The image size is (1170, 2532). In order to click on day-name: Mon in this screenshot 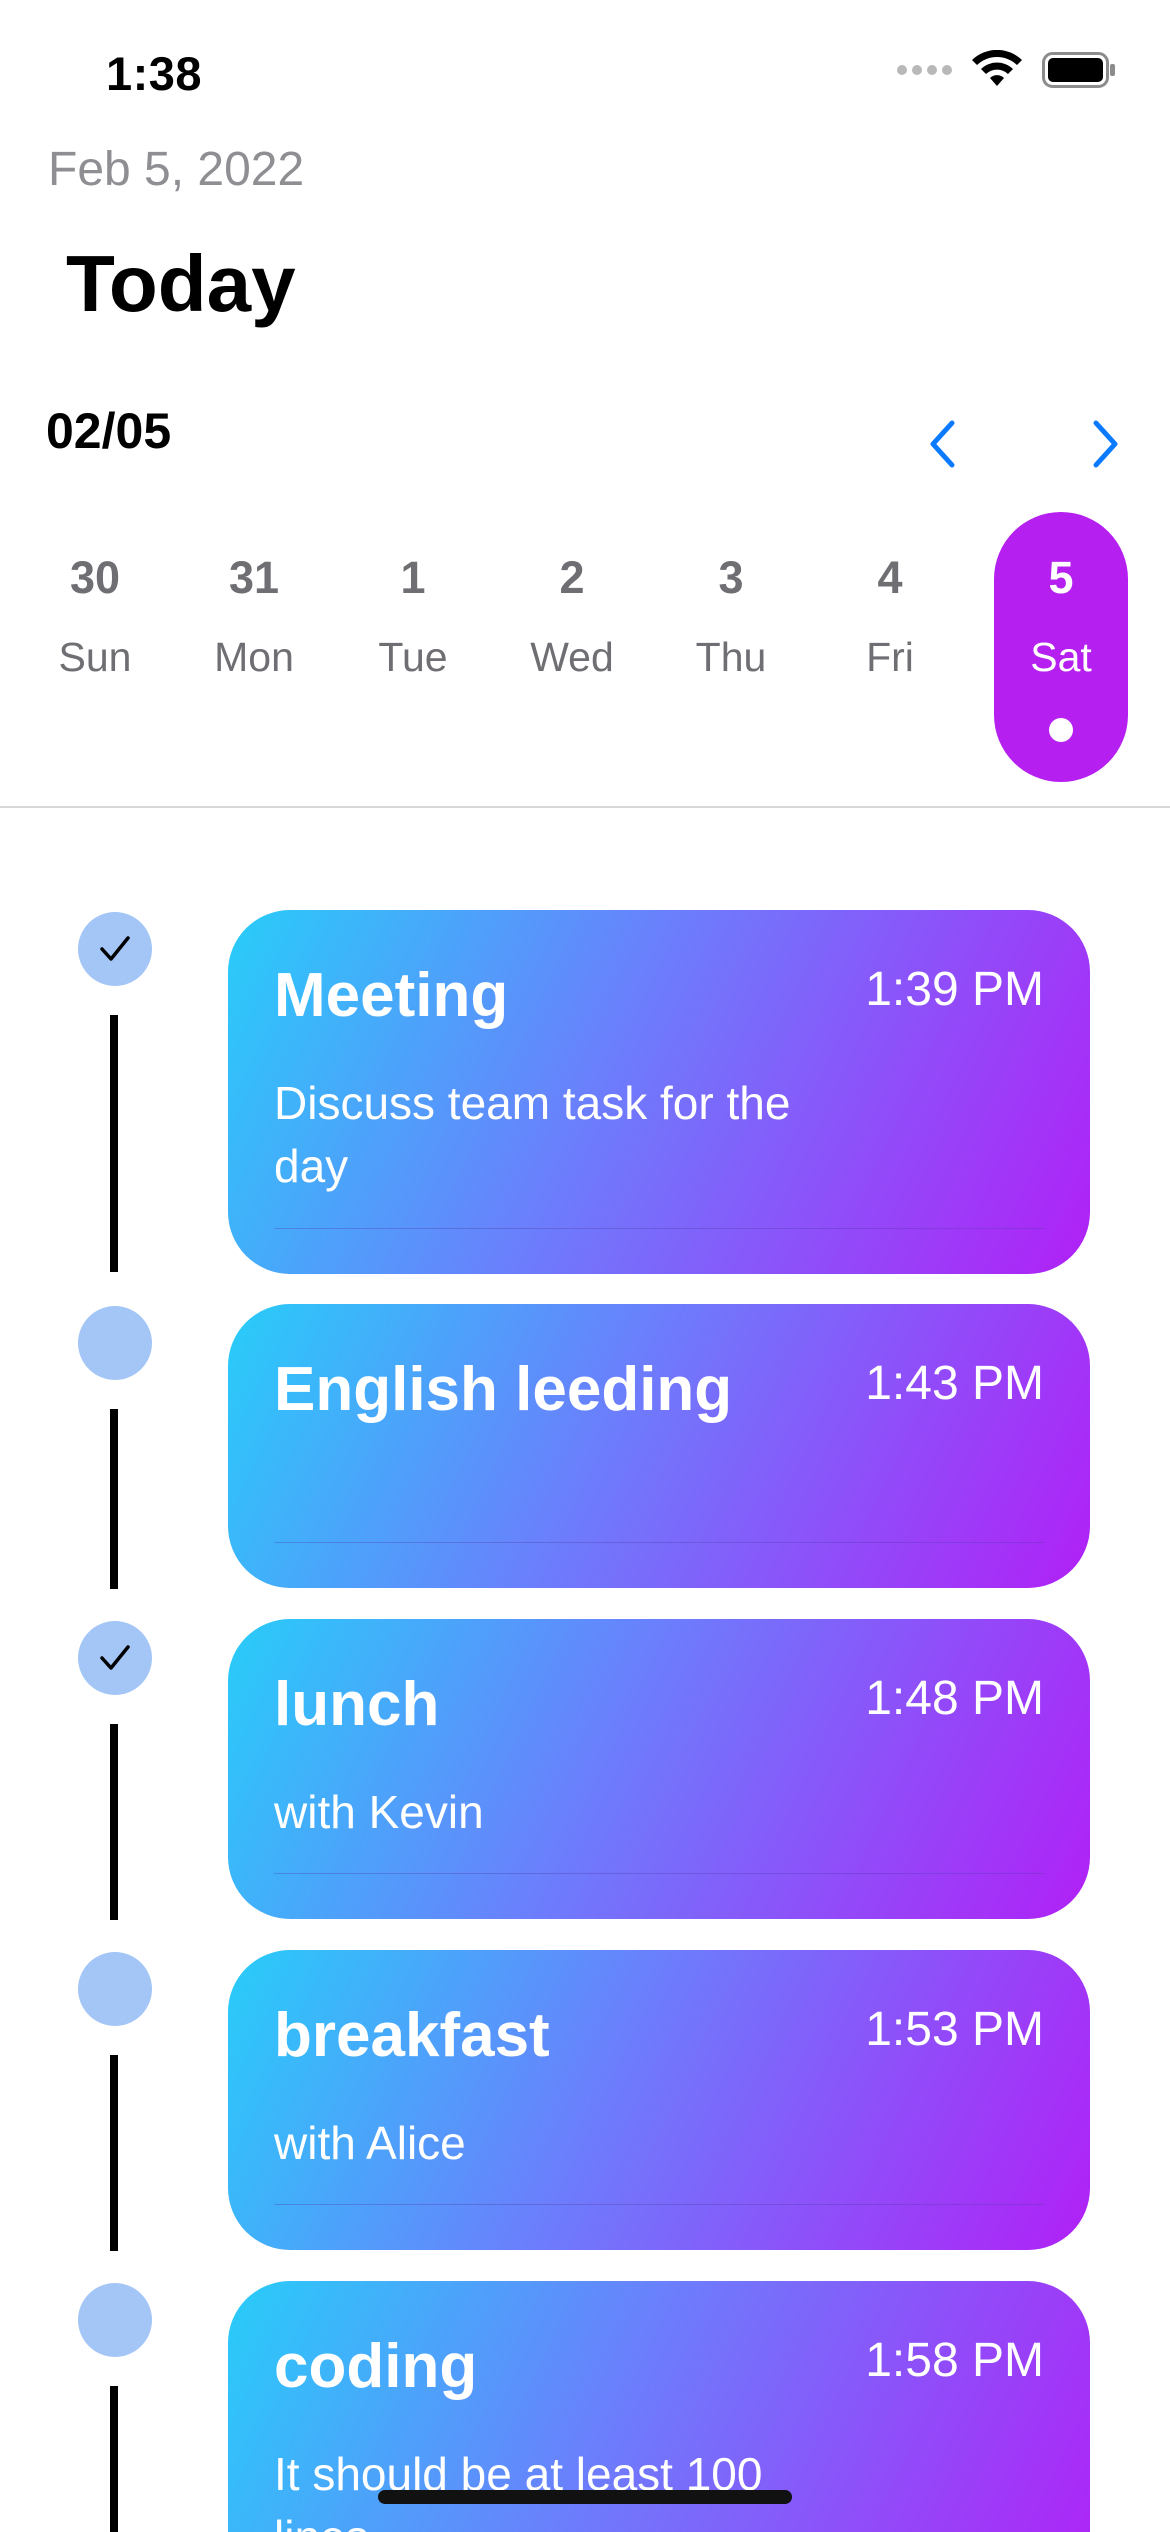, I will do `click(254, 657)`.